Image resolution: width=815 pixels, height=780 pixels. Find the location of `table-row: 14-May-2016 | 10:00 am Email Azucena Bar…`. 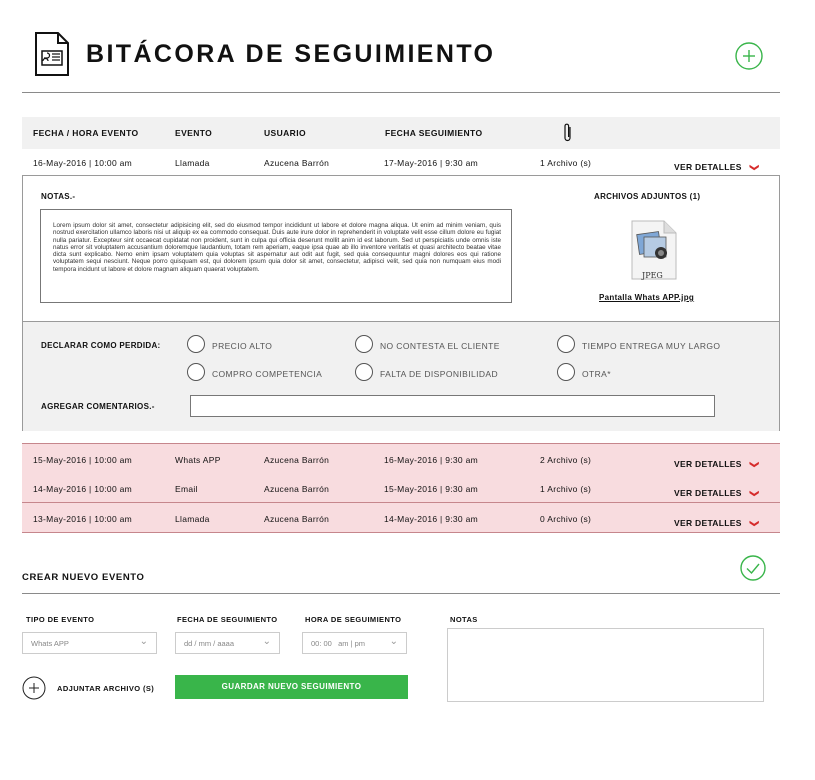

table-row: 14-May-2016 | 10:00 am Email Azucena Bar… is located at coordinates (401, 488).